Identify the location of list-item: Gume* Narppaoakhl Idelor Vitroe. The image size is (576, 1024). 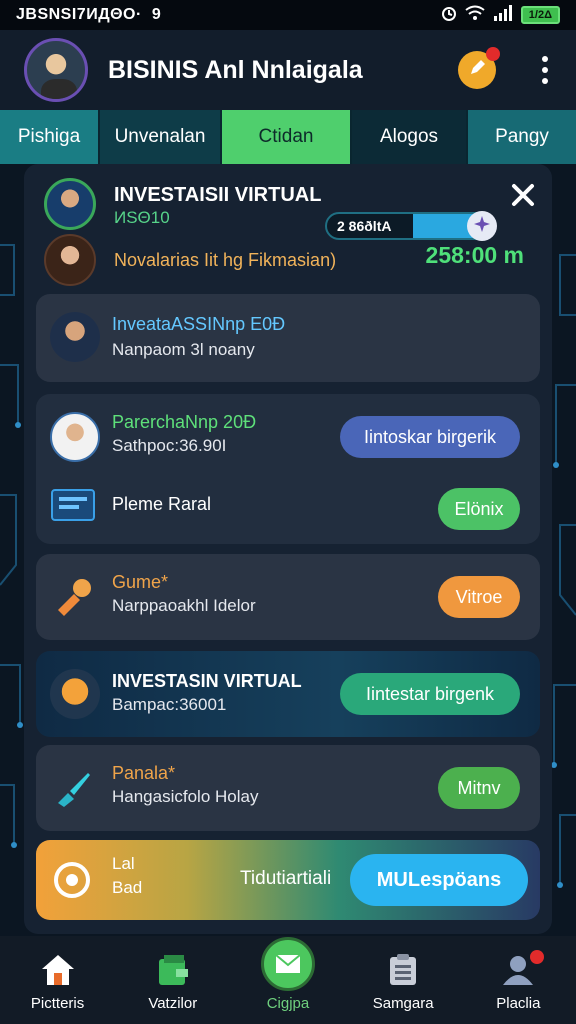
(288, 597).